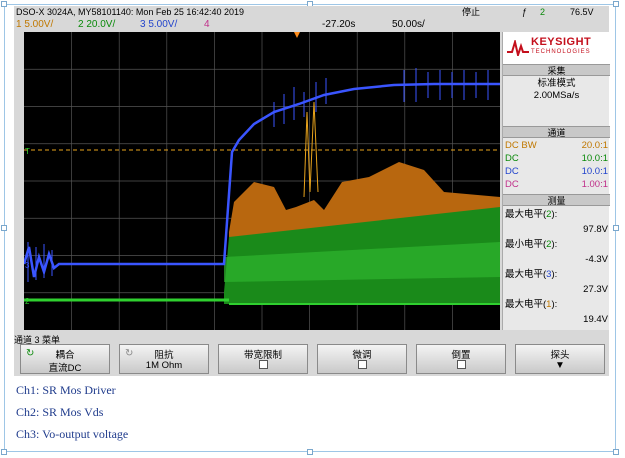 The width and height of the screenshot is (625, 458). I want to click on channel-probe: 20.0:1, so click(594, 145).